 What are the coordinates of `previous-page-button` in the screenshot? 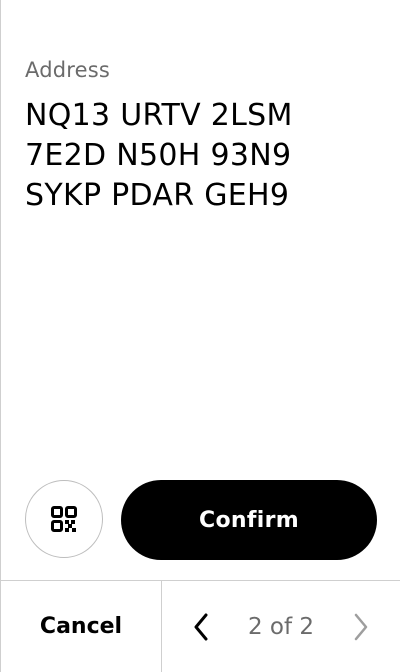 It's located at (201, 627).